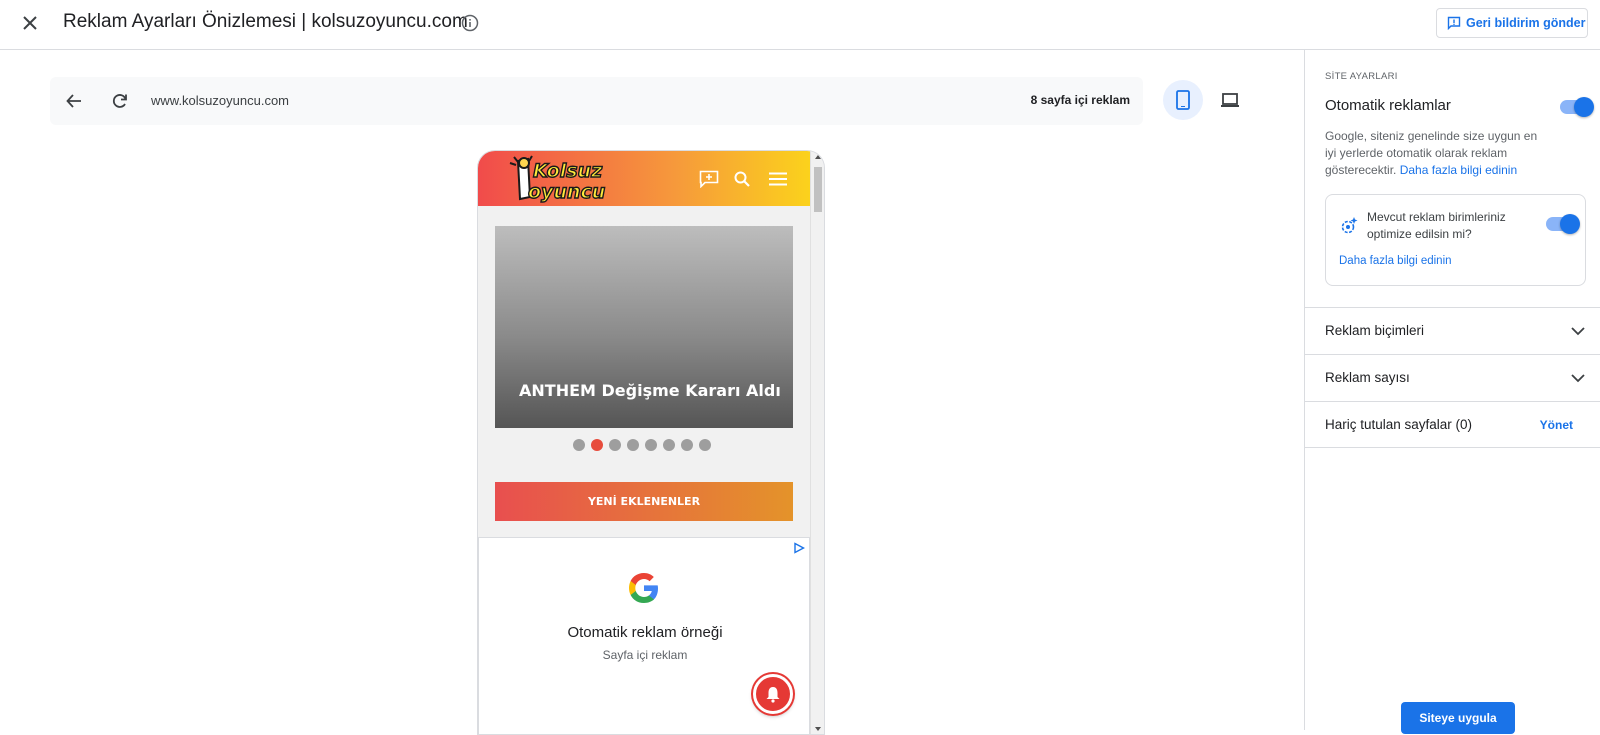 This screenshot has height=735, width=1600. Describe the element at coordinates (1395, 261) in the screenshot. I see `optimize-learn-more-link: Daha fazla bilgi edinin` at that location.